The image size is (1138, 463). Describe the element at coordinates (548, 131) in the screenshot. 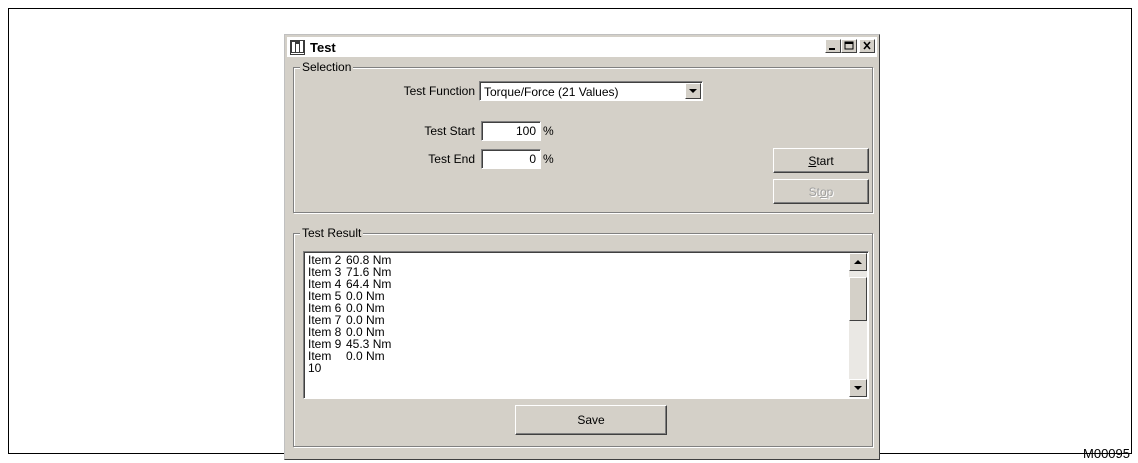

I see `test-start-unit: %` at that location.